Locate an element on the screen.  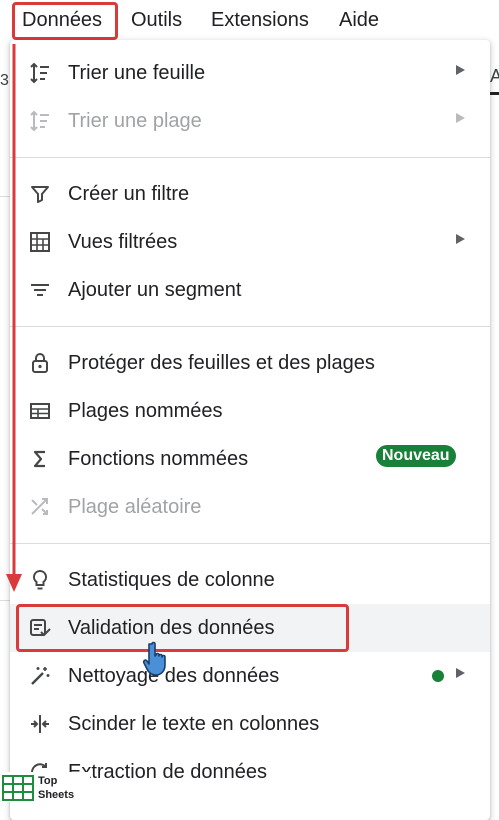
menu-item-label: Vues filtrées is located at coordinates (123, 242).